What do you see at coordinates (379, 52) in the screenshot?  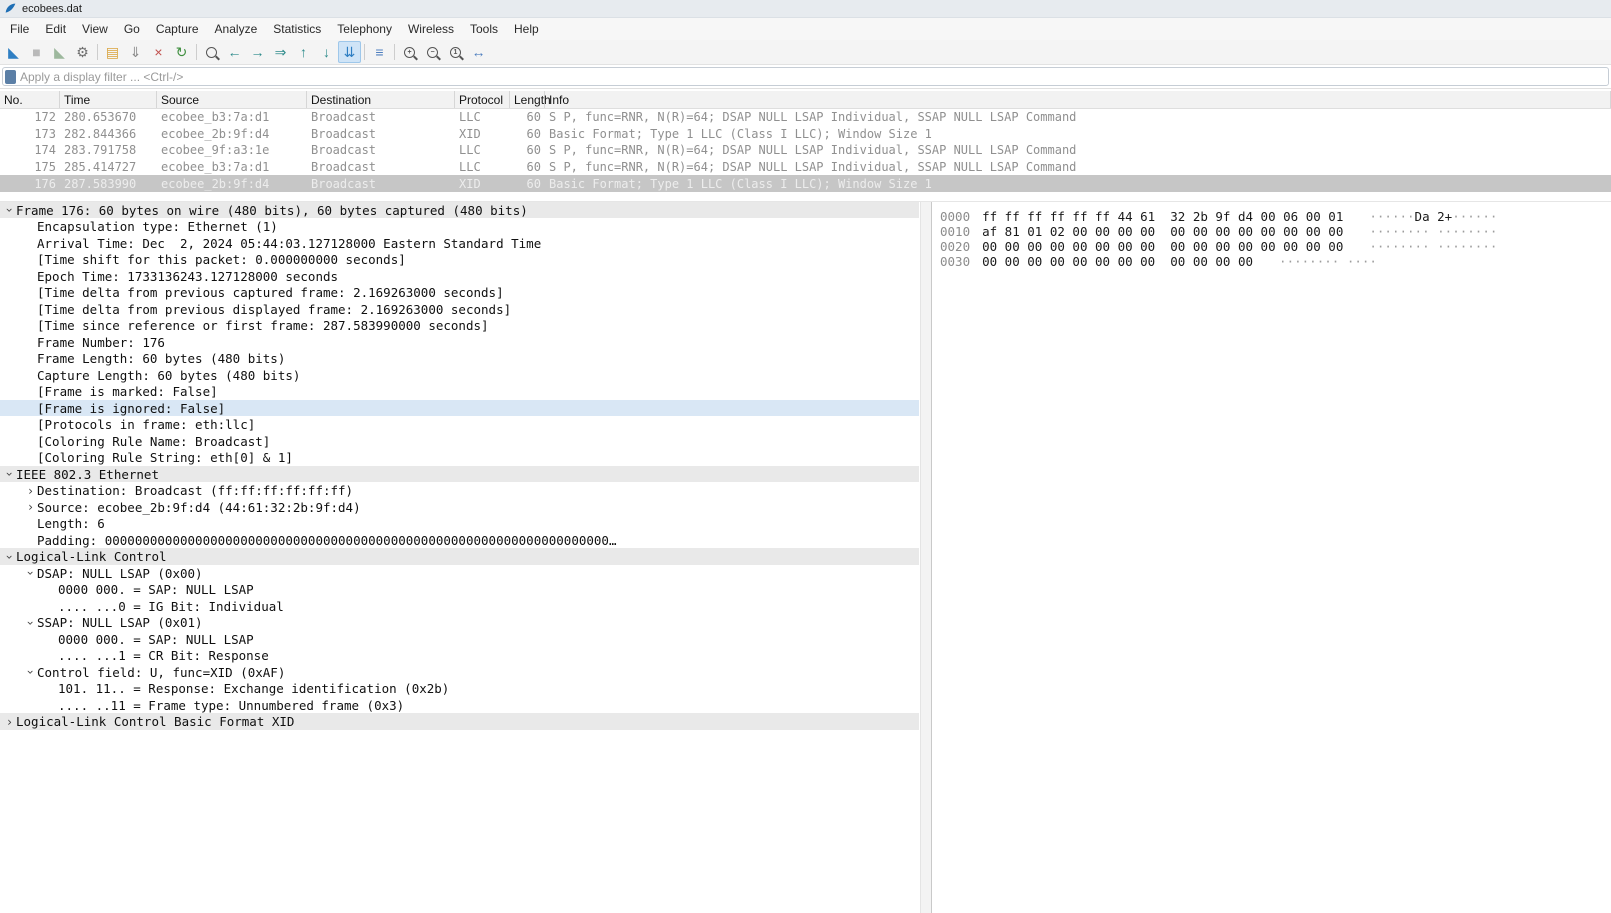 I see `colorize-packets-button: ≡` at bounding box center [379, 52].